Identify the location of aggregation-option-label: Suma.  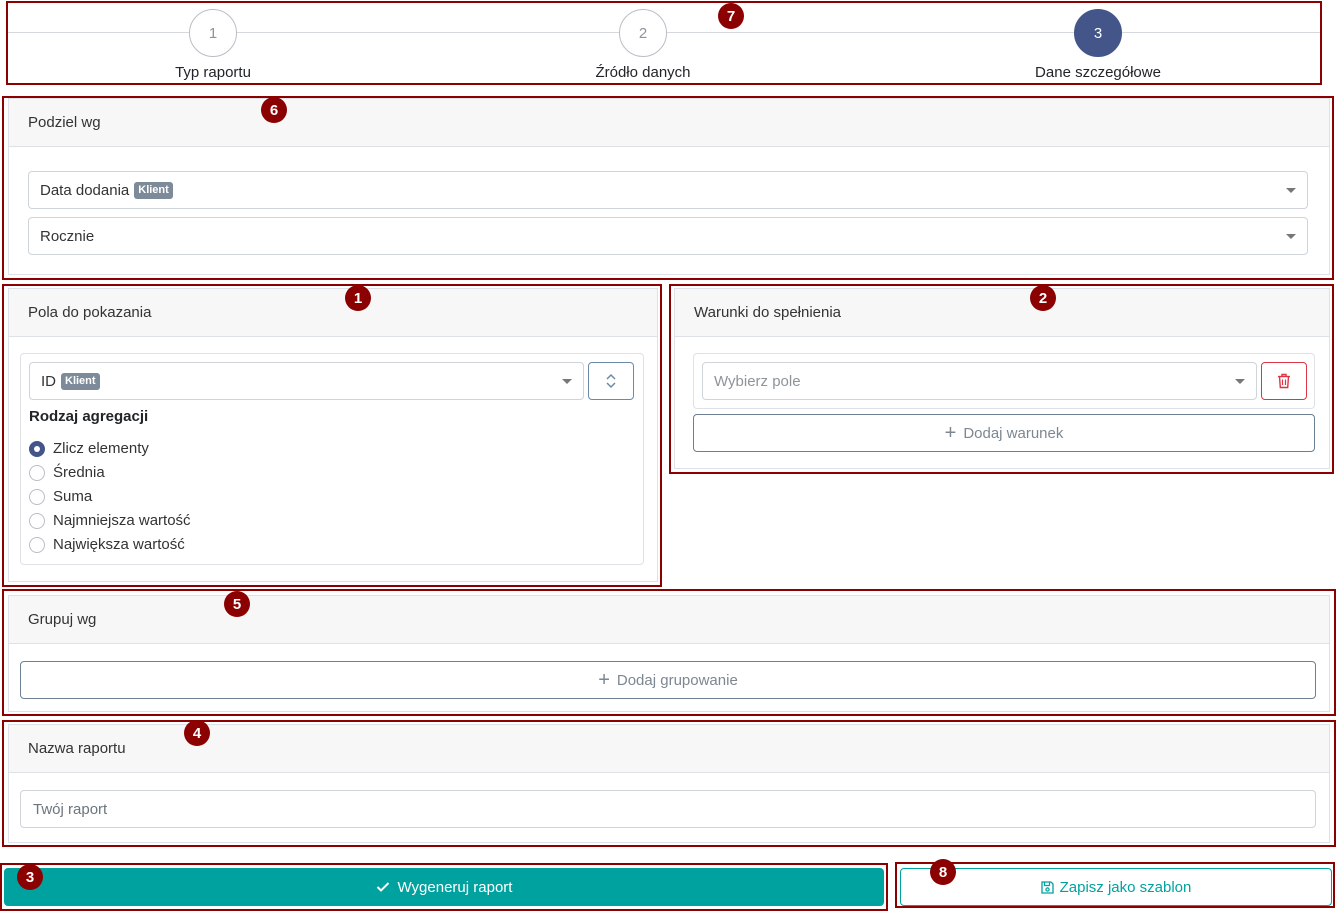
(73, 496).